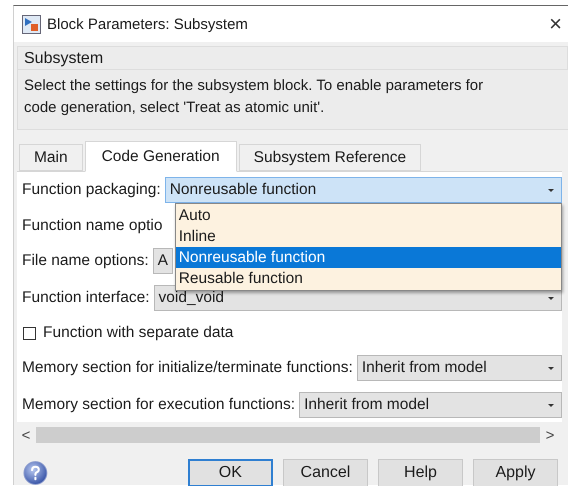  Describe the element at coordinates (26, 435) in the screenshot. I see `scroll-left-button: <` at that location.